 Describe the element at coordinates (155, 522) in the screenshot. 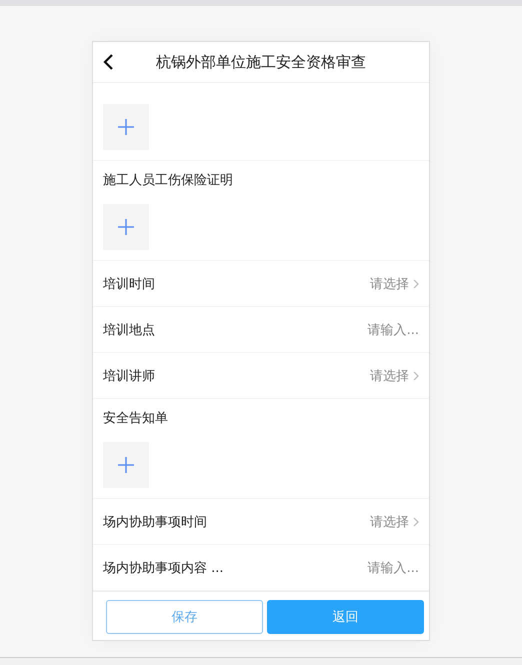

I see `field-label: 场内协助事项时间` at that location.